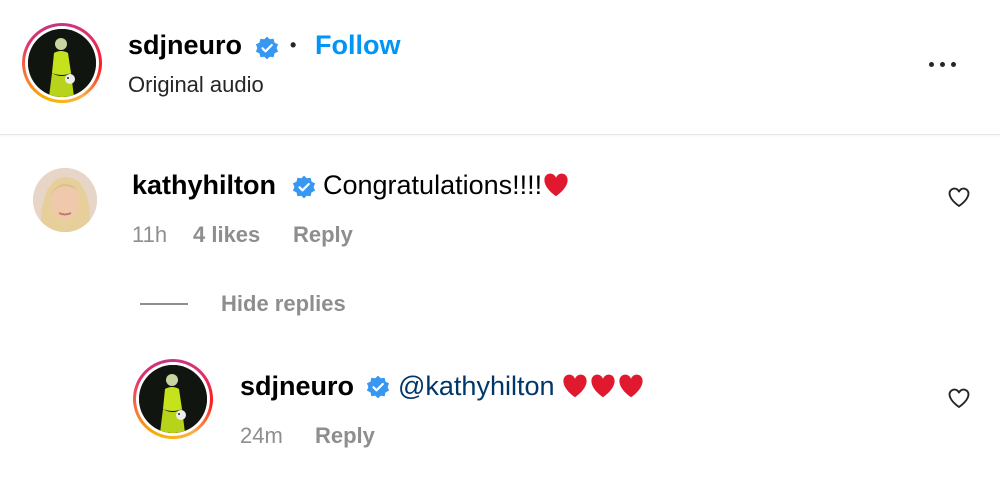 This screenshot has height=479, width=1000. What do you see at coordinates (196, 85) in the screenshot?
I see `audio-subtitle: Original audio` at bounding box center [196, 85].